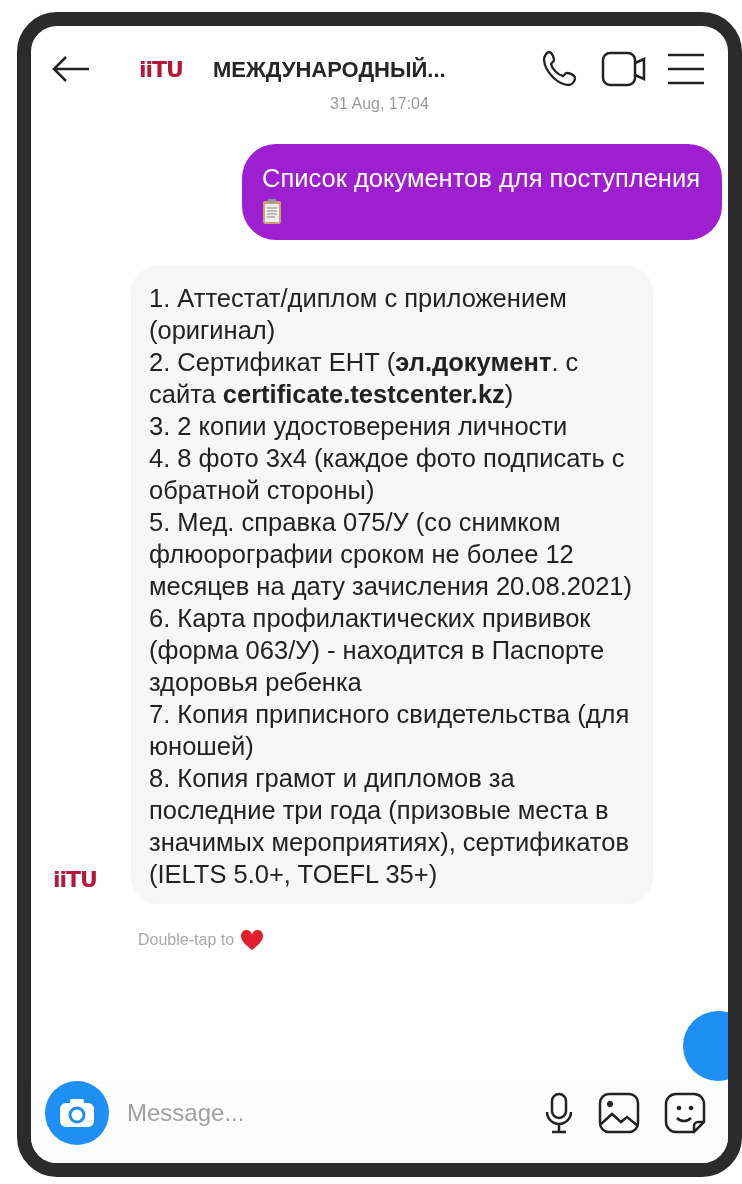  What do you see at coordinates (377, 650) in the screenshot?
I see `message-line: 6. Карта профилактических прививок (форма 063/У) - находится в Паспорте здоровья ребенка` at bounding box center [377, 650].